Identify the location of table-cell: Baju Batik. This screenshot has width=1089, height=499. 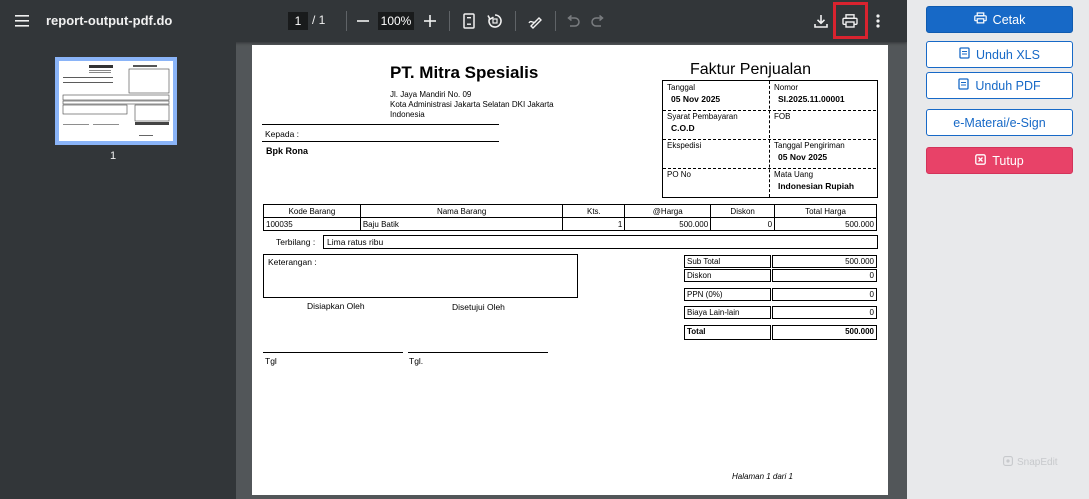
(461, 224).